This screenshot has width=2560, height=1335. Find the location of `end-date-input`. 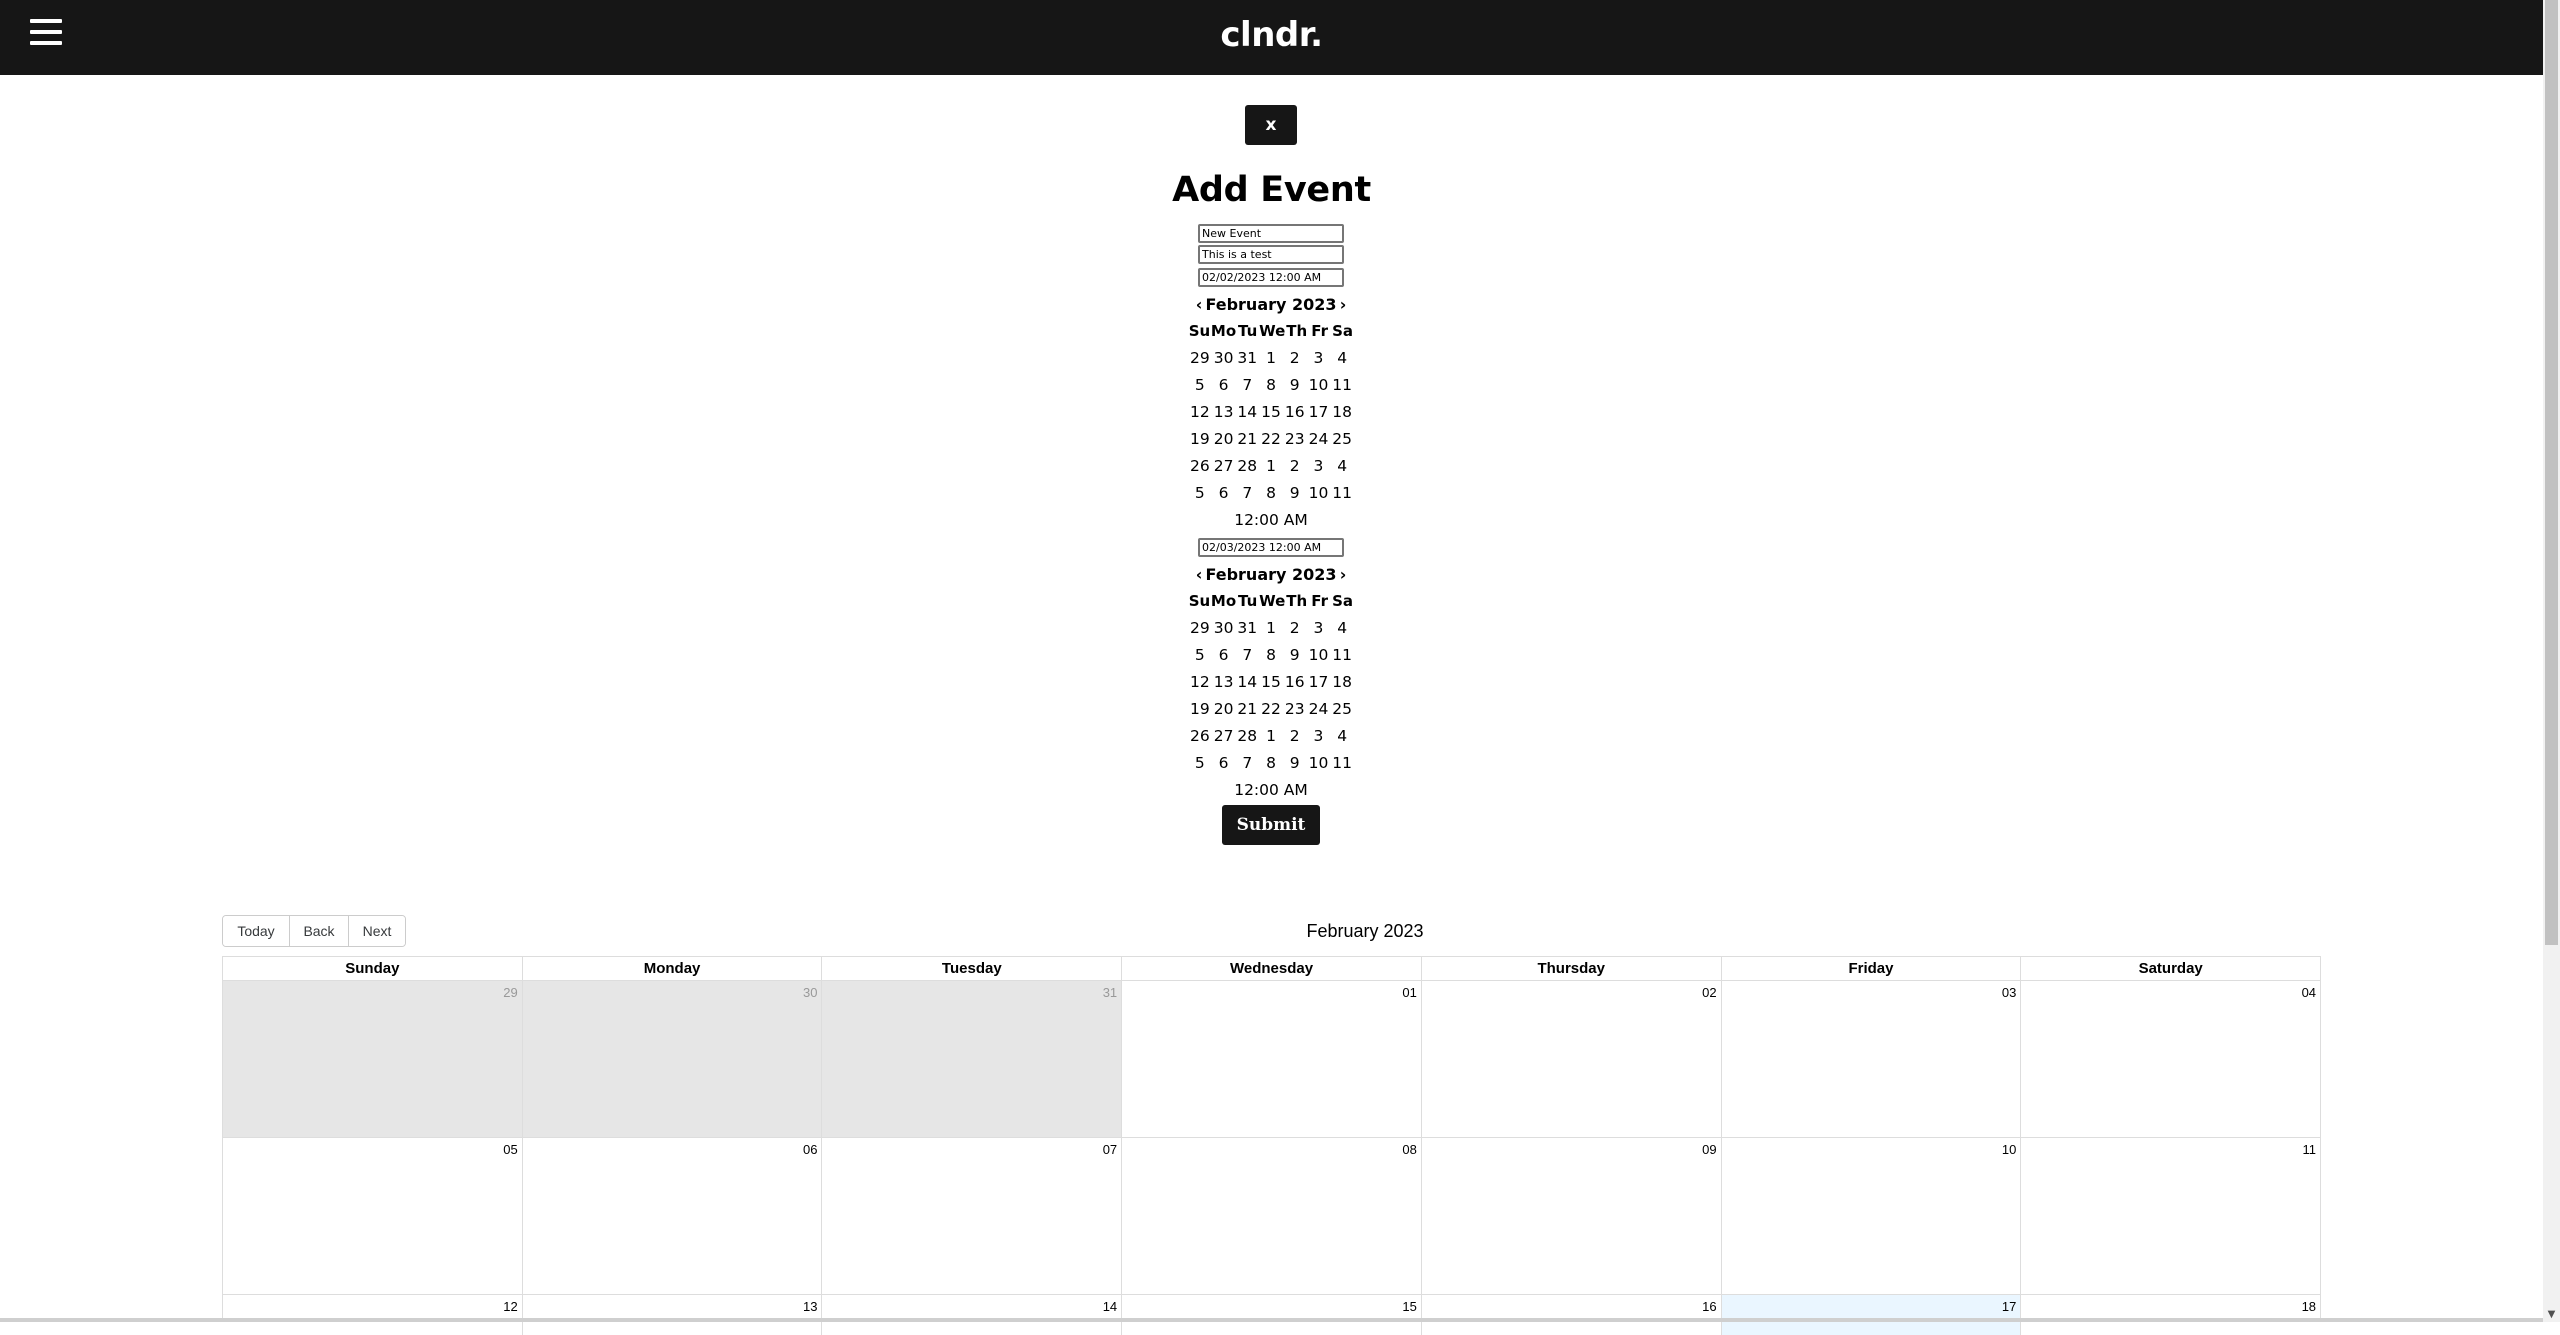

end-date-input is located at coordinates (1271, 547).